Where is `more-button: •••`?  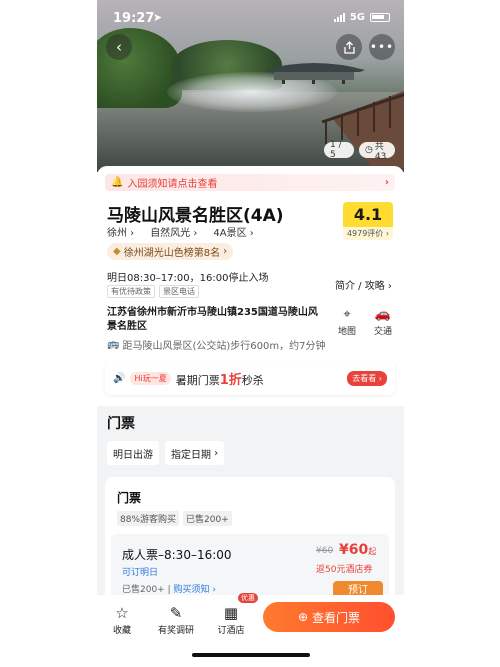
more-button: ••• is located at coordinates (382, 47).